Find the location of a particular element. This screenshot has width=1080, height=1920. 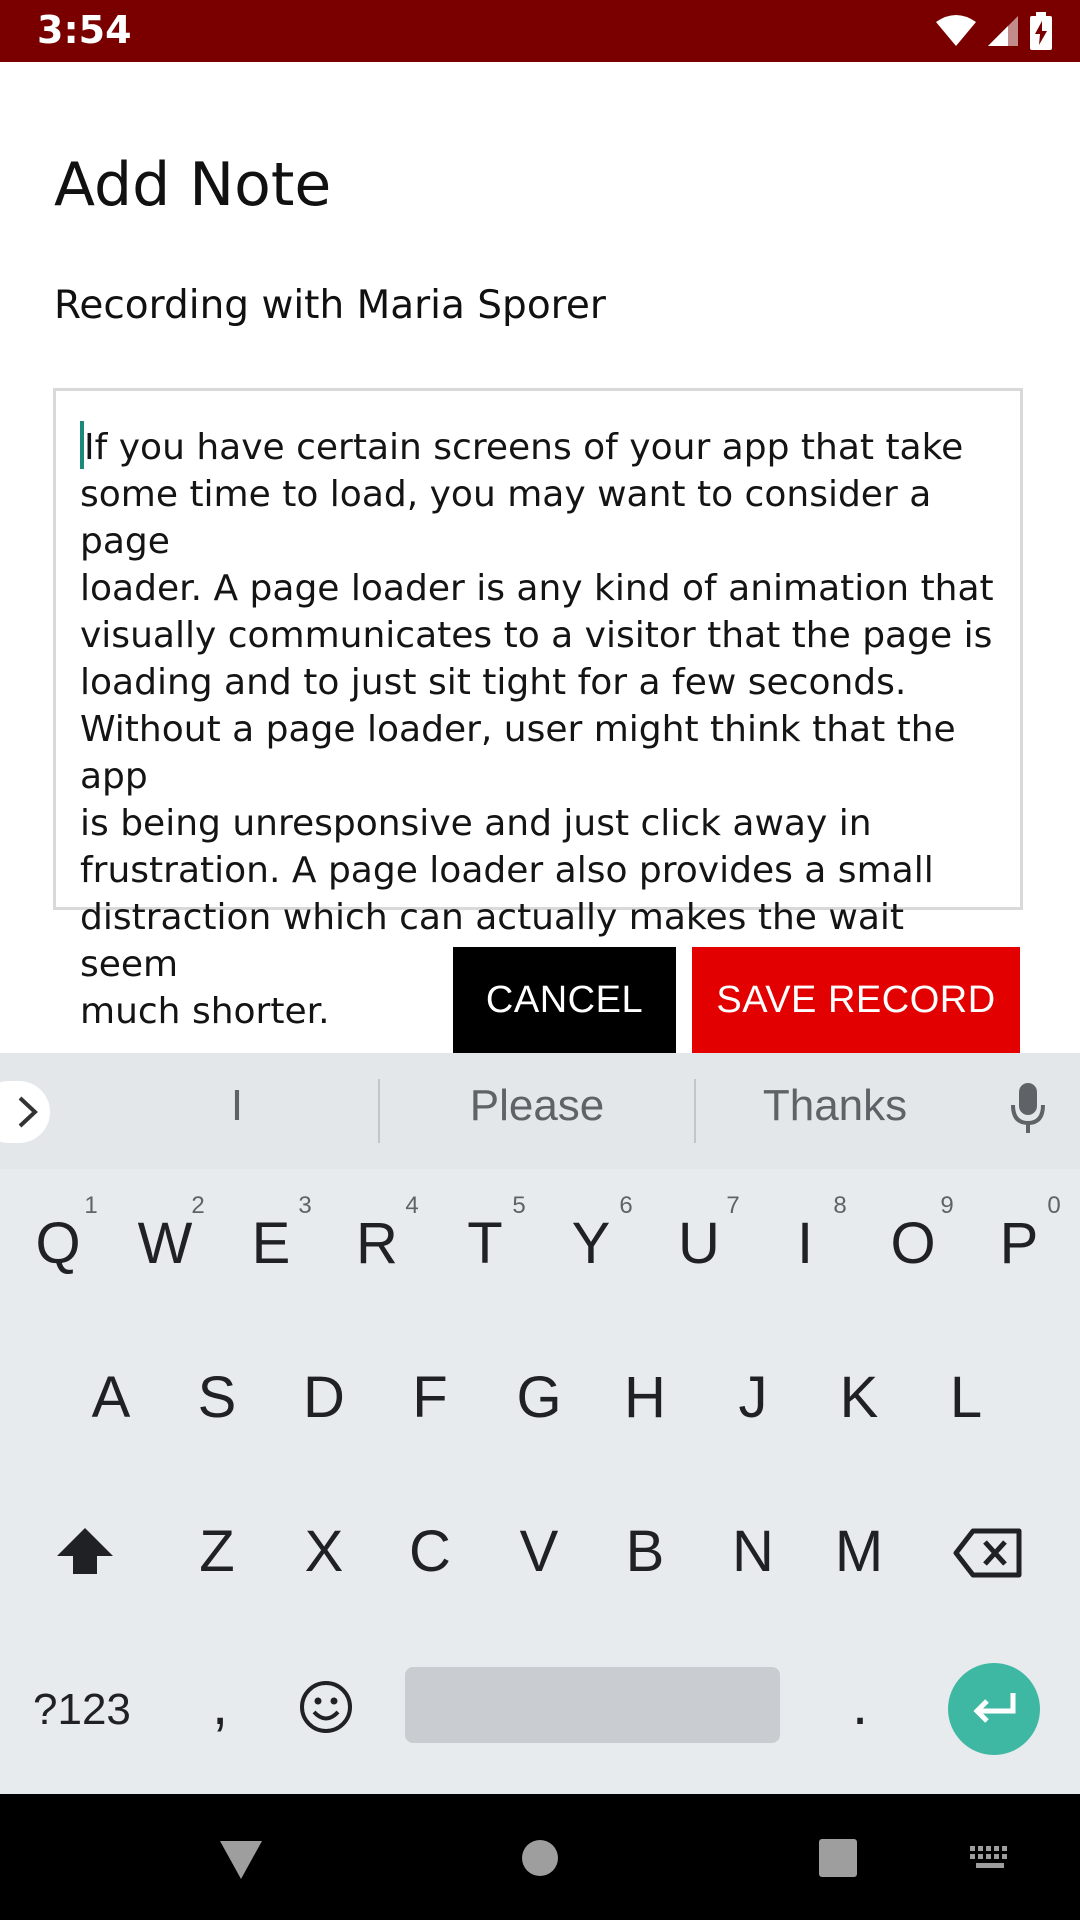

hint-2: 2 is located at coordinates (198, 1205).